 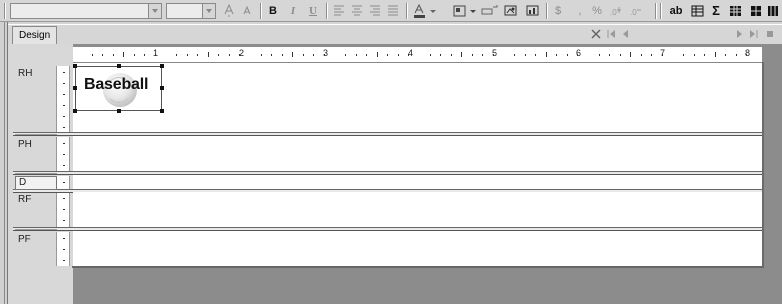 I want to click on next-page-icon, so click(x=740, y=36).